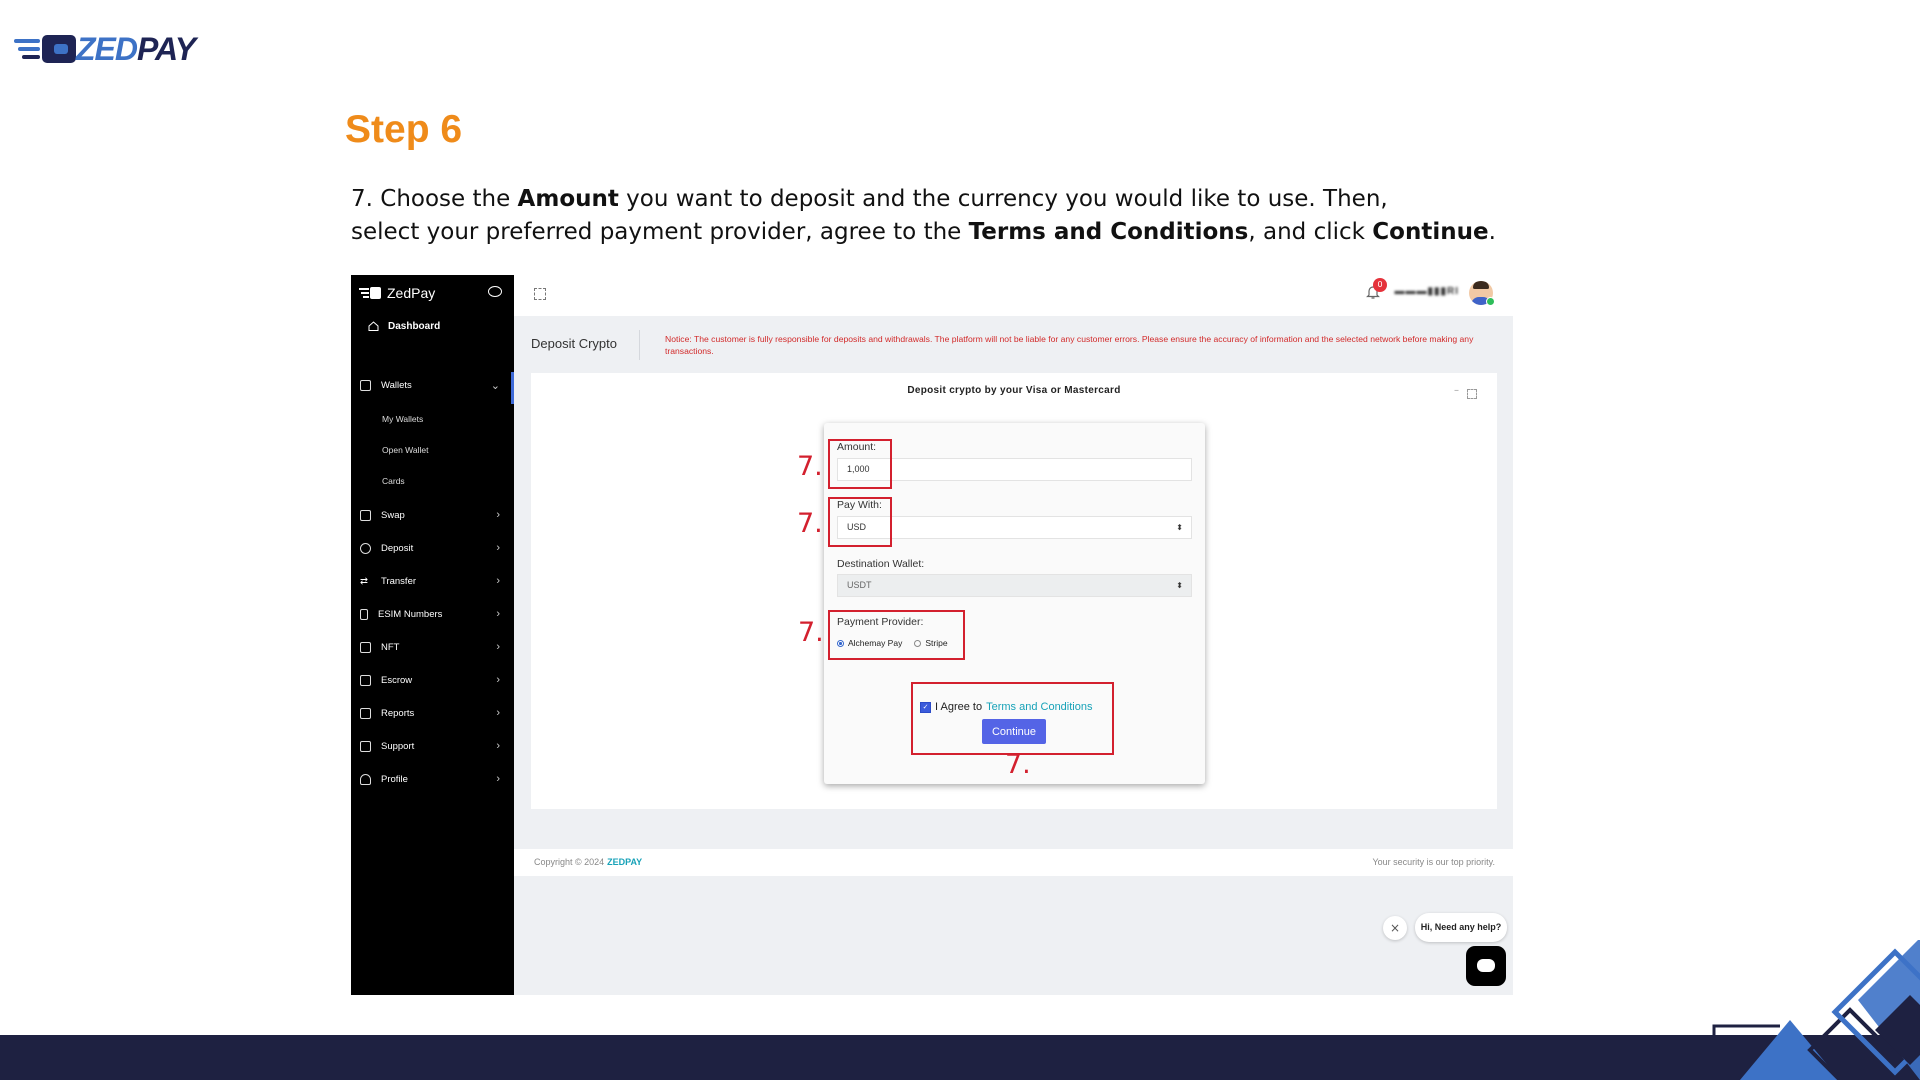 The height and width of the screenshot is (1080, 1920). What do you see at coordinates (393, 481) in the screenshot?
I see `sidebar-subitem-cards: Cards` at bounding box center [393, 481].